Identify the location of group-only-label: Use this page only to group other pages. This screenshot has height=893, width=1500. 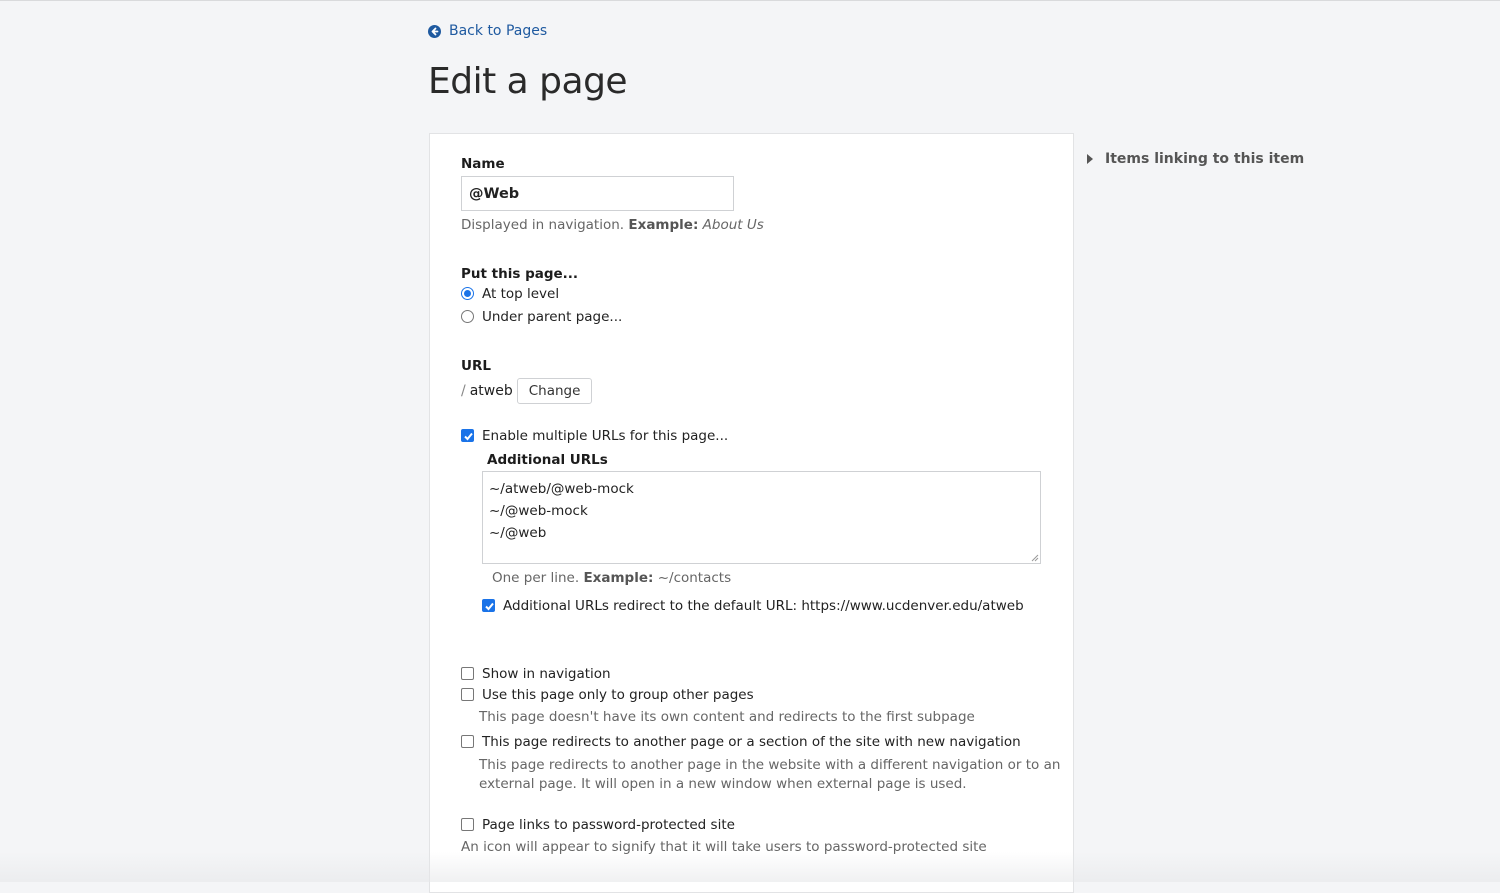
(618, 694).